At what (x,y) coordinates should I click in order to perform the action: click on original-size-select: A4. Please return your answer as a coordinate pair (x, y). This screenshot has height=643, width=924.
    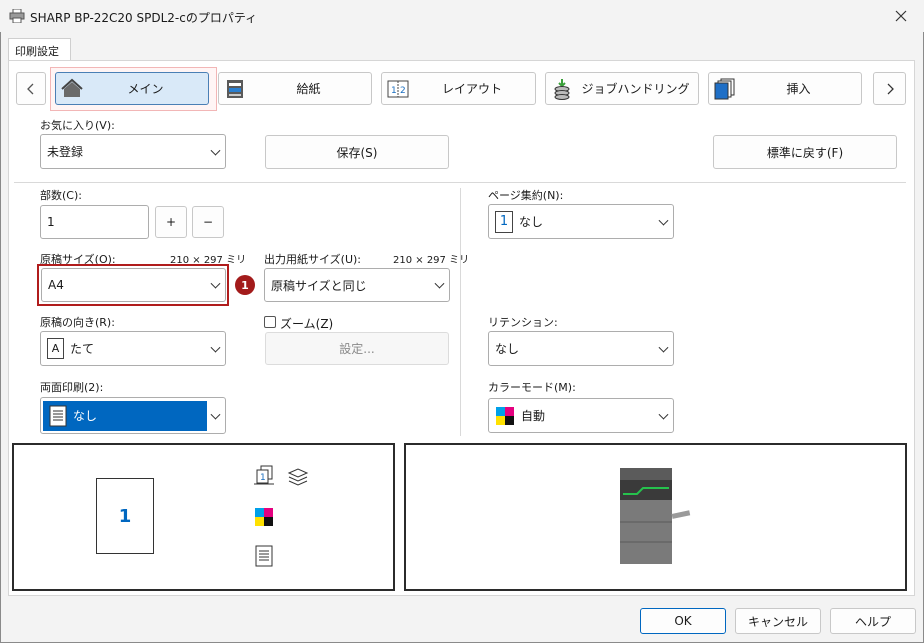
    Looking at the image, I should click on (133, 285).